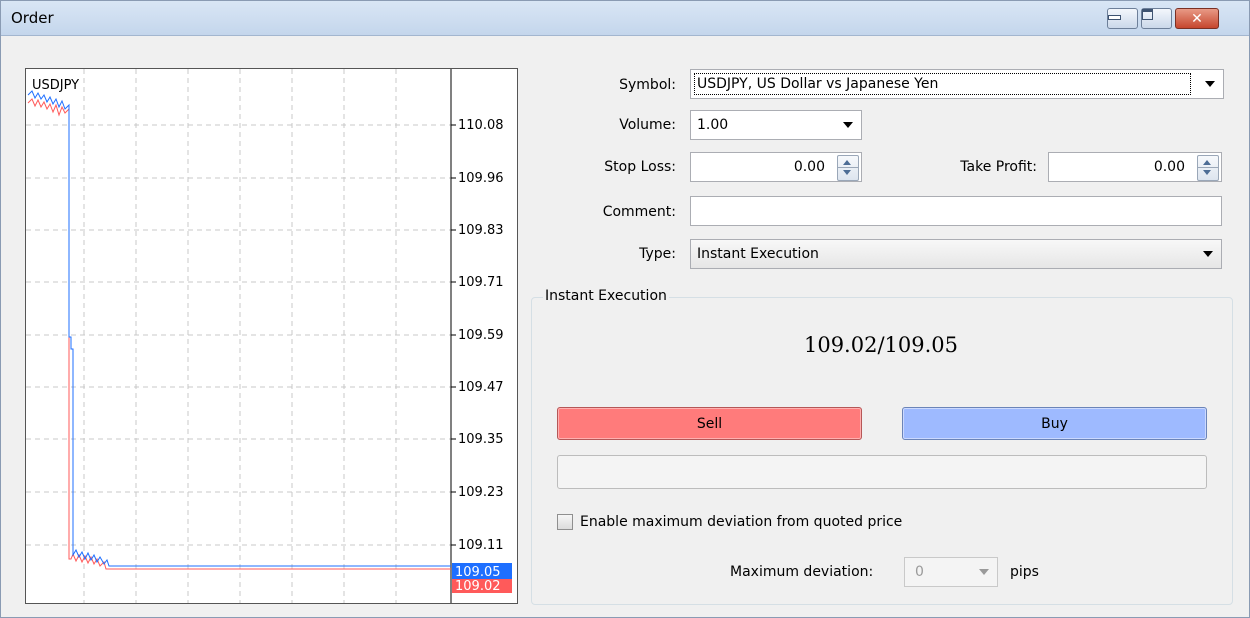 This screenshot has height=618, width=1250. Describe the element at coordinates (481, 492) in the screenshot. I see `price-tick: 109.23` at that location.